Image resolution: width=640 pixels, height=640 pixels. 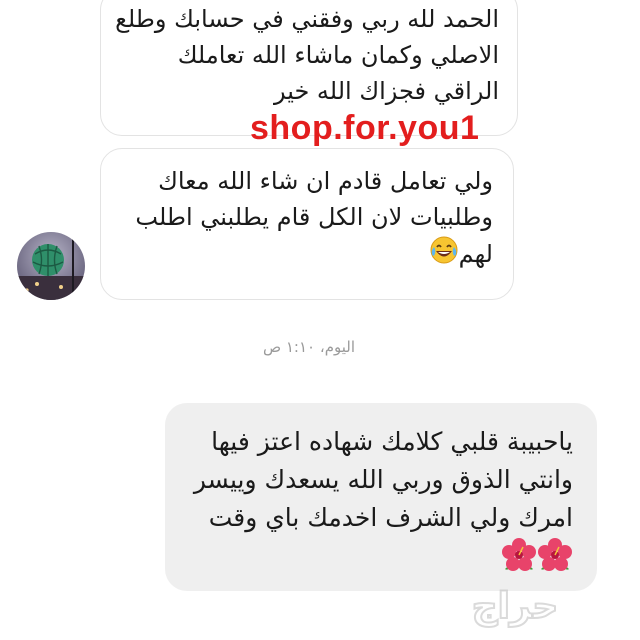 I want to click on contact-avatar, so click(x=51, y=266).